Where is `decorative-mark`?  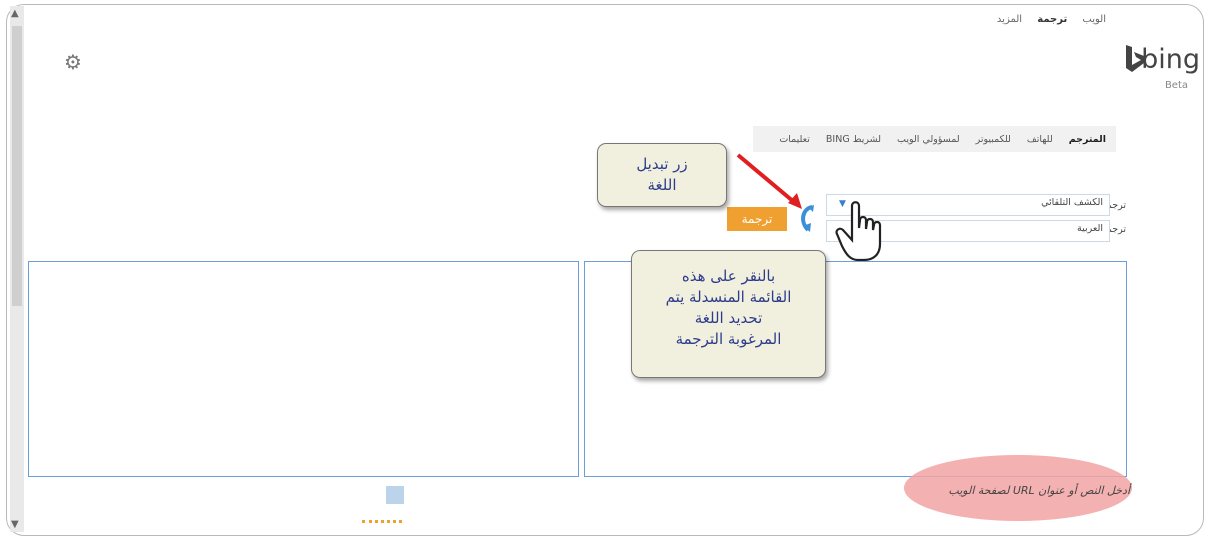
decorative-mark is located at coordinates (382, 528).